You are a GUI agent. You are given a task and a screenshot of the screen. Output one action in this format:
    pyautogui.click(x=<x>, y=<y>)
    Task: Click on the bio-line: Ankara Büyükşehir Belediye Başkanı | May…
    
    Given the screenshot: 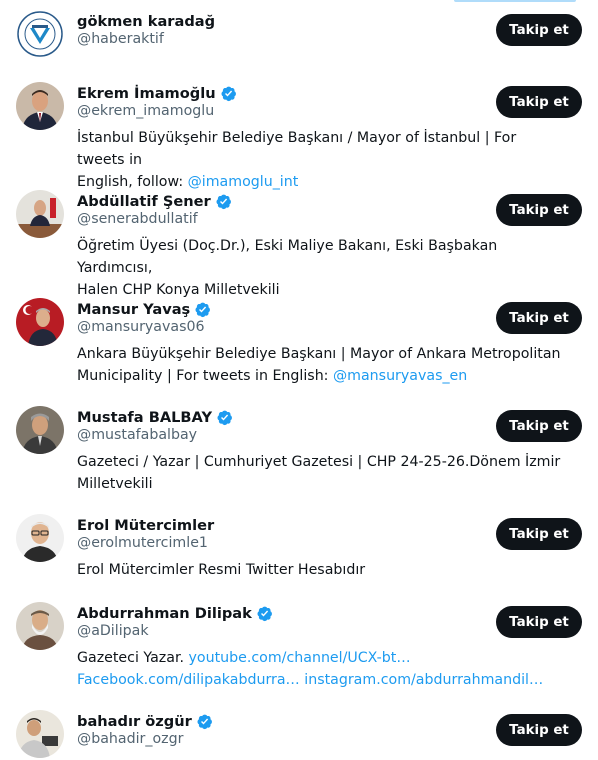 What is the action you would take?
    pyautogui.click(x=322, y=354)
    